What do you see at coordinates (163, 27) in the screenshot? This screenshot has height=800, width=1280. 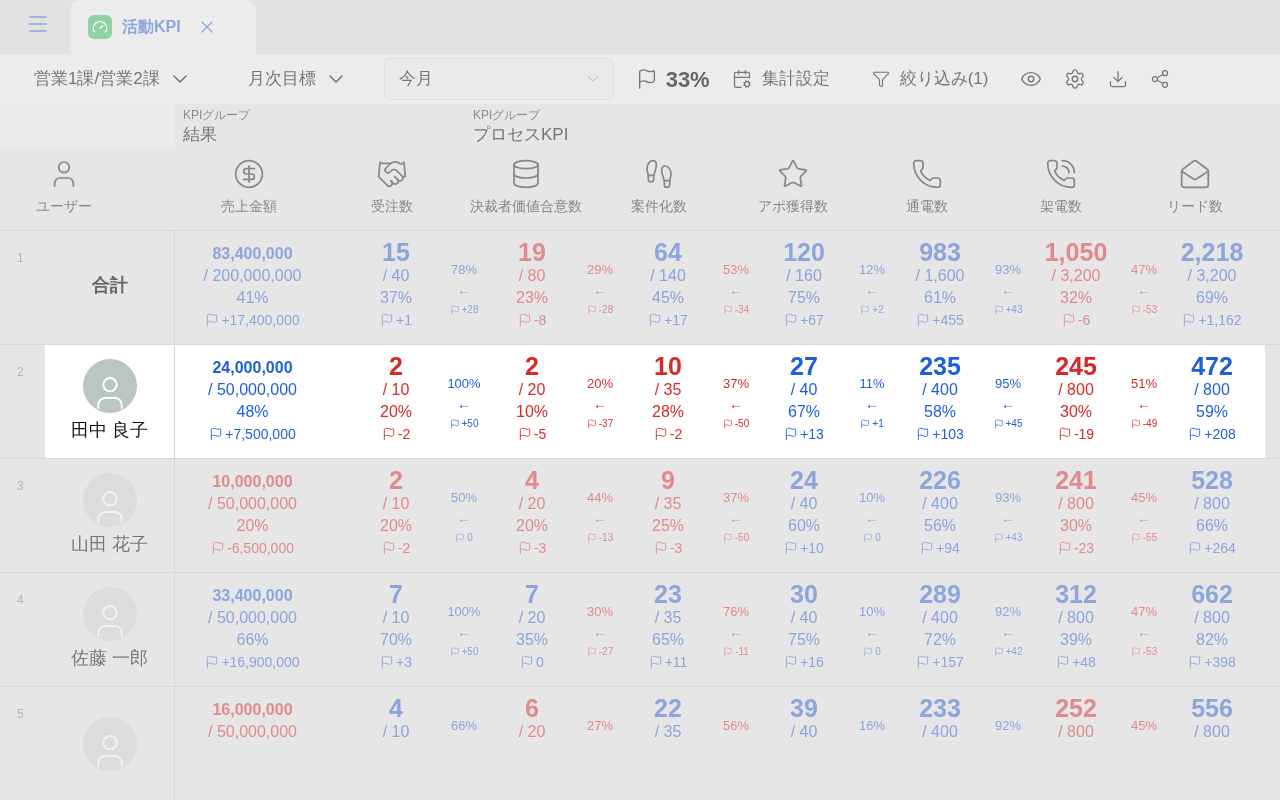 I see `tab: 活動KPI` at bounding box center [163, 27].